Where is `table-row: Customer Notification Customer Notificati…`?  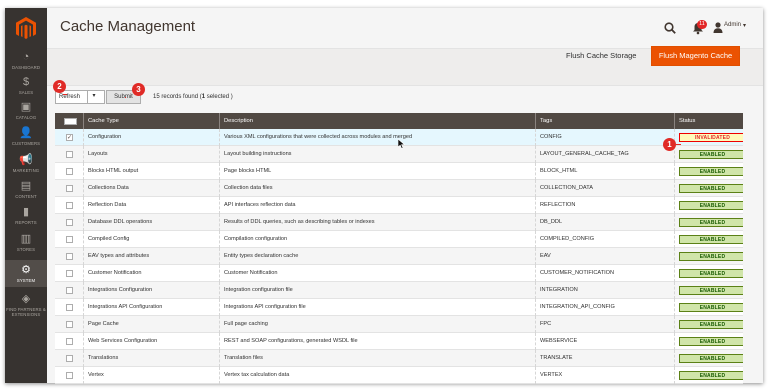
table-row: Customer Notification Customer Notificati… is located at coordinates (399, 273).